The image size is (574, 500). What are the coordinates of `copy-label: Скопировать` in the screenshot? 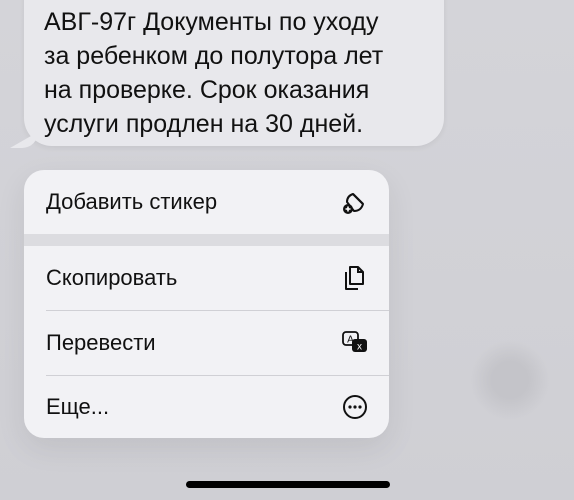 It's located at (112, 277).